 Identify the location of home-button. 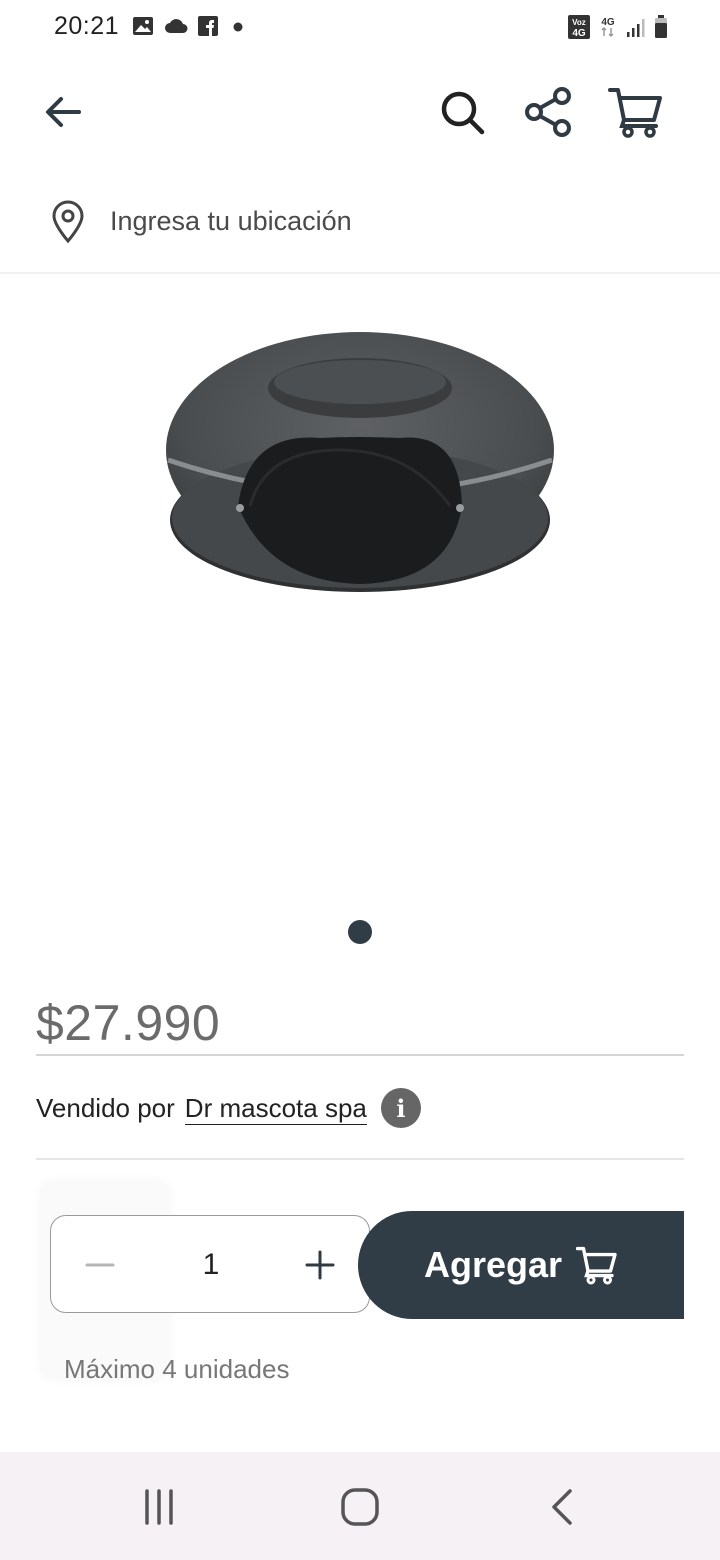
(360, 1507).